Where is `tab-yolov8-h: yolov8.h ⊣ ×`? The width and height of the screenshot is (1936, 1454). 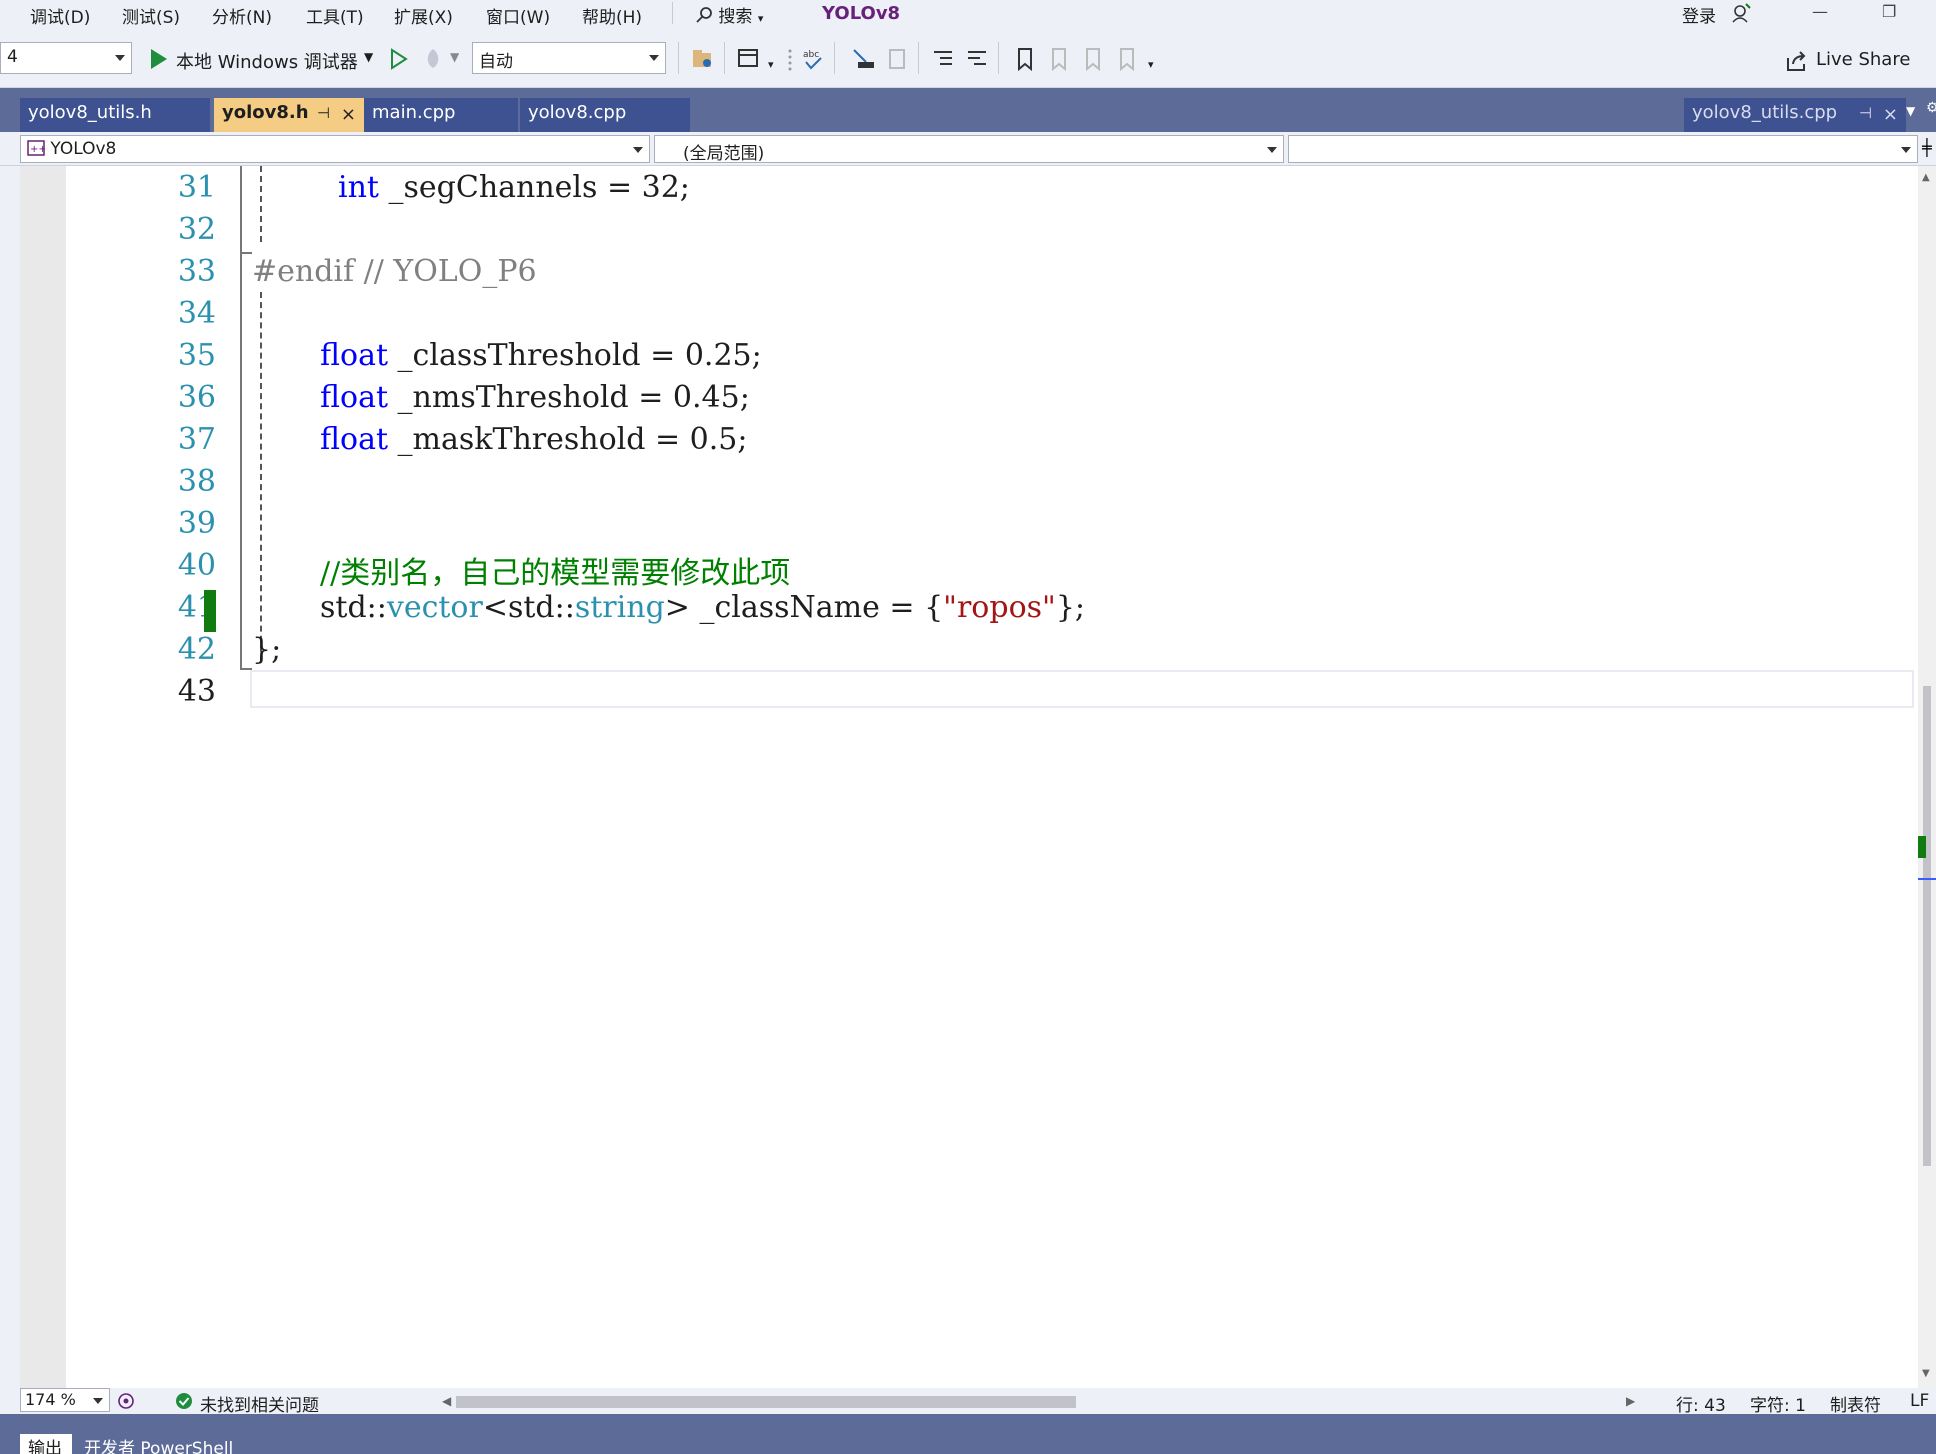 tab-yolov8-h: yolov8.h ⊣ × is located at coordinates (289, 115).